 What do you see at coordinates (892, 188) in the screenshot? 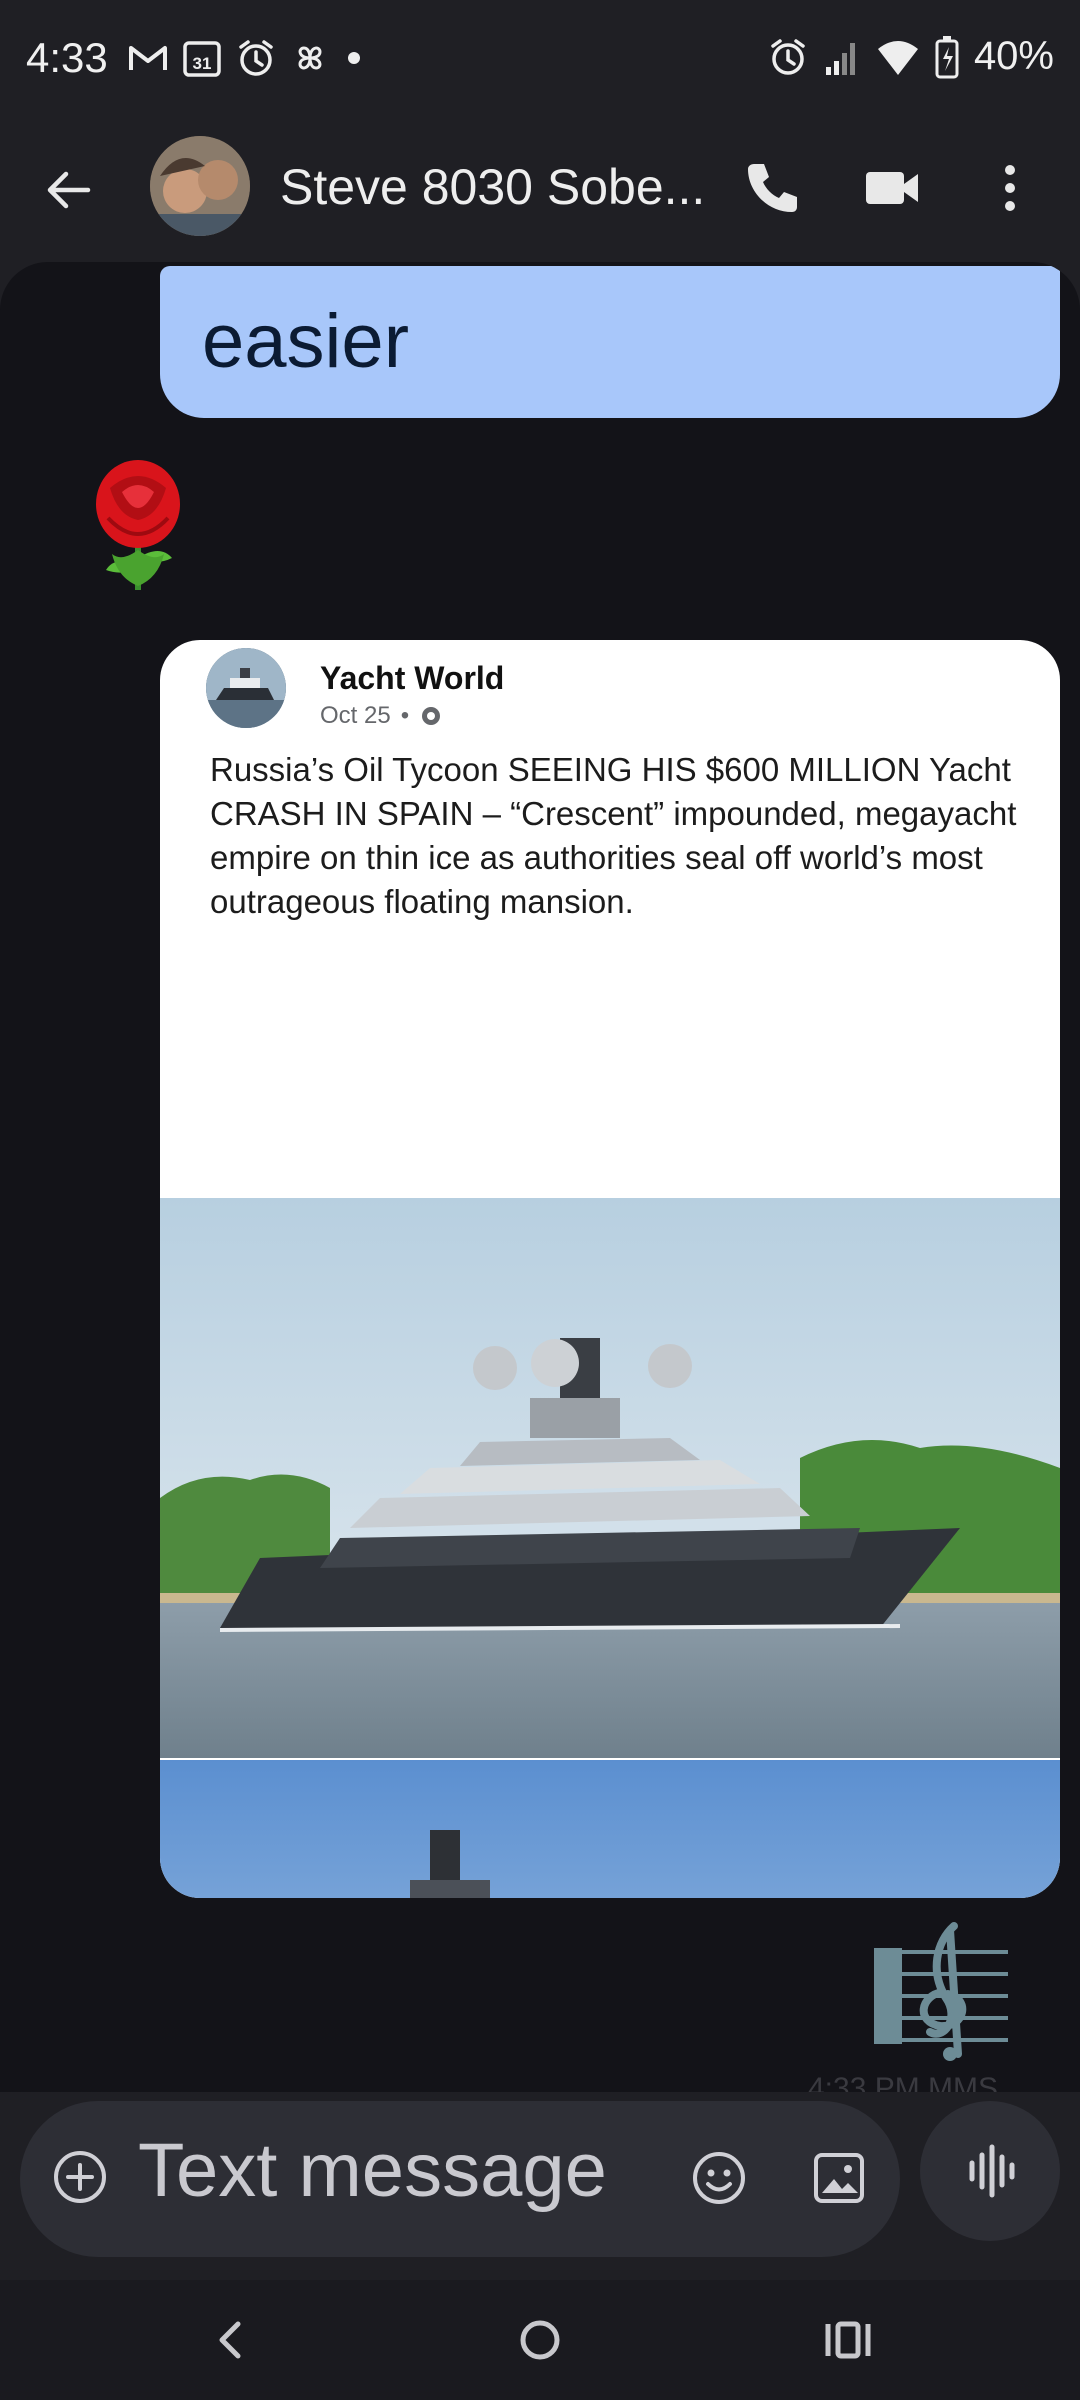
I see `video-icon` at bounding box center [892, 188].